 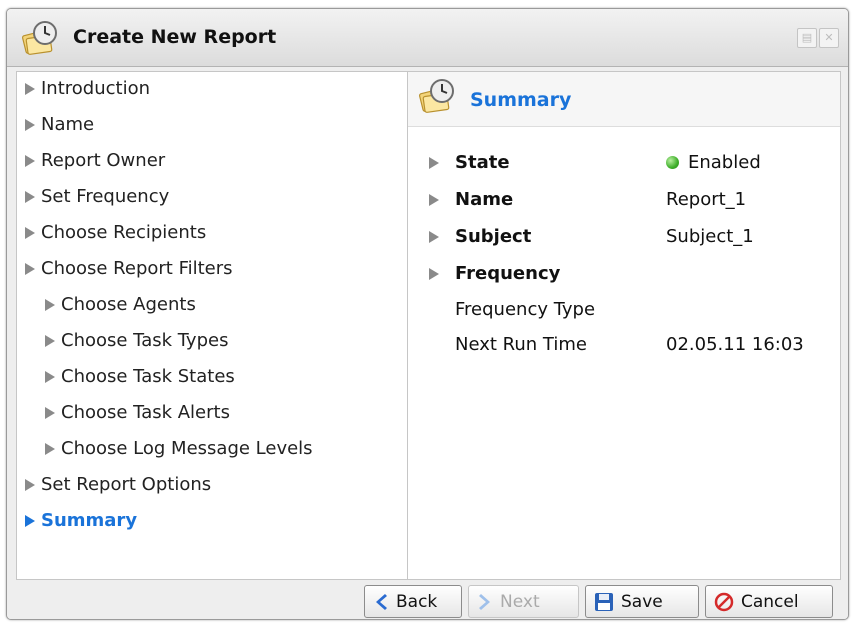 What do you see at coordinates (493, 236) in the screenshot?
I see `summary-row-label: Subject` at bounding box center [493, 236].